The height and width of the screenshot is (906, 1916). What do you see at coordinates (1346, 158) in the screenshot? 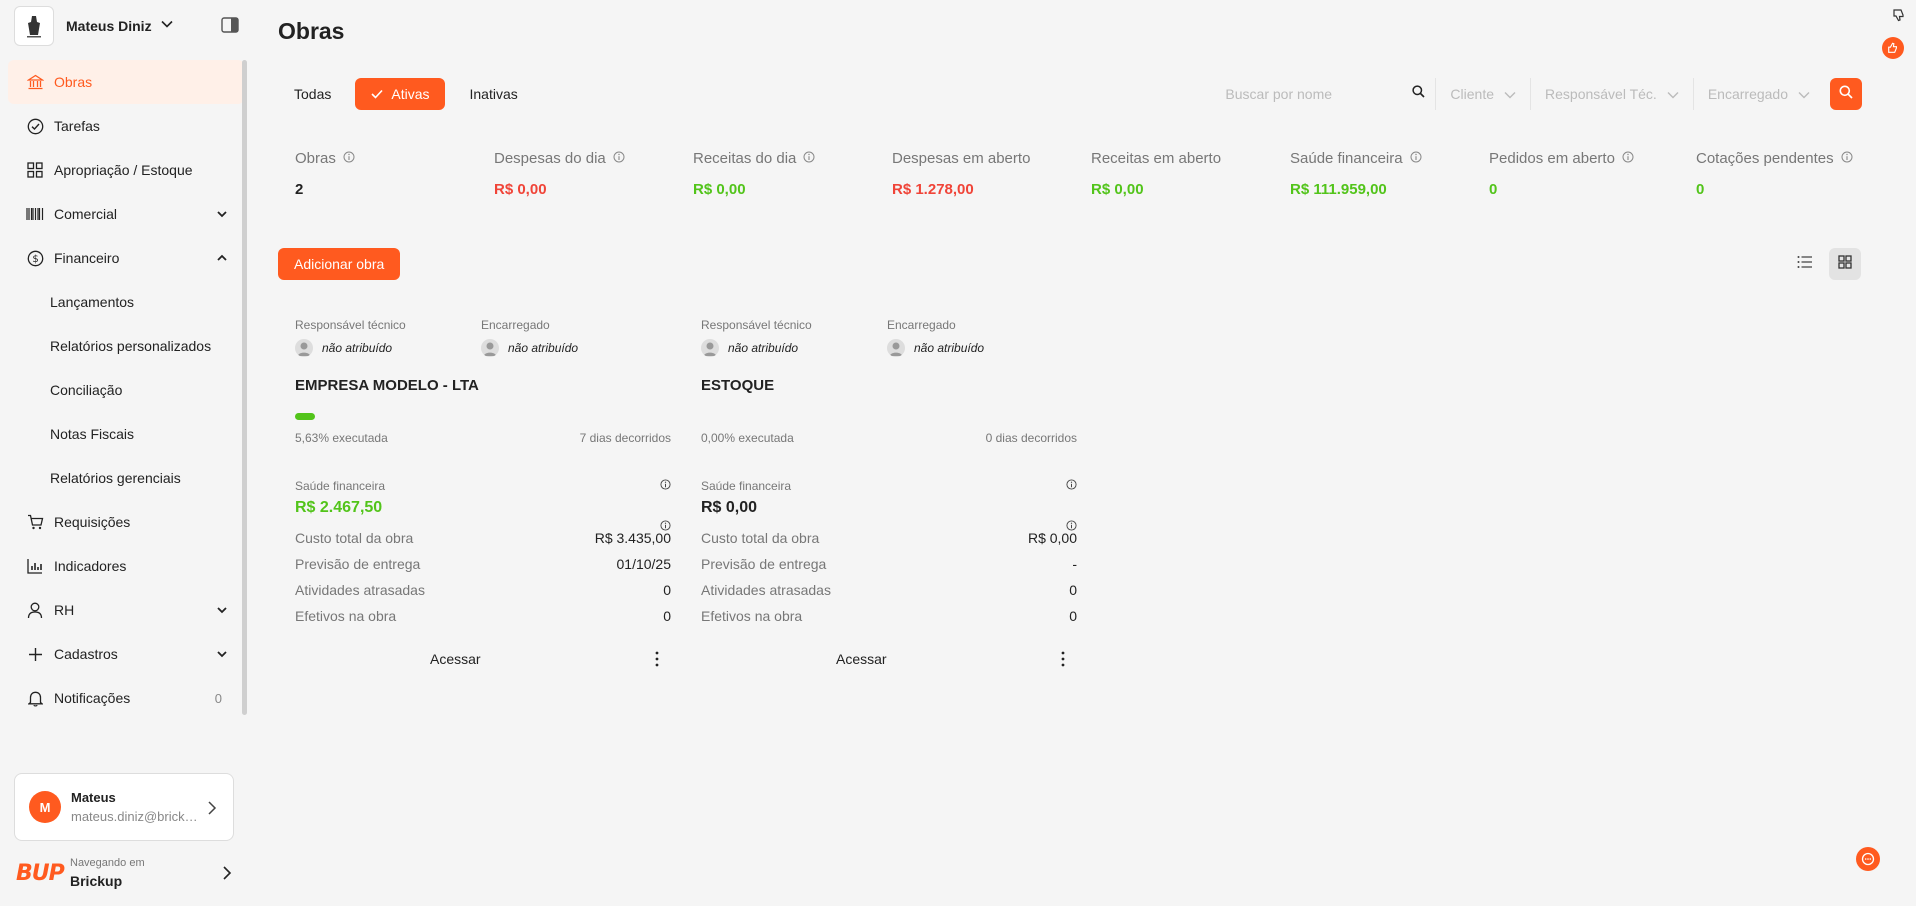
I see `stat-label: Saúde financeira` at bounding box center [1346, 158].